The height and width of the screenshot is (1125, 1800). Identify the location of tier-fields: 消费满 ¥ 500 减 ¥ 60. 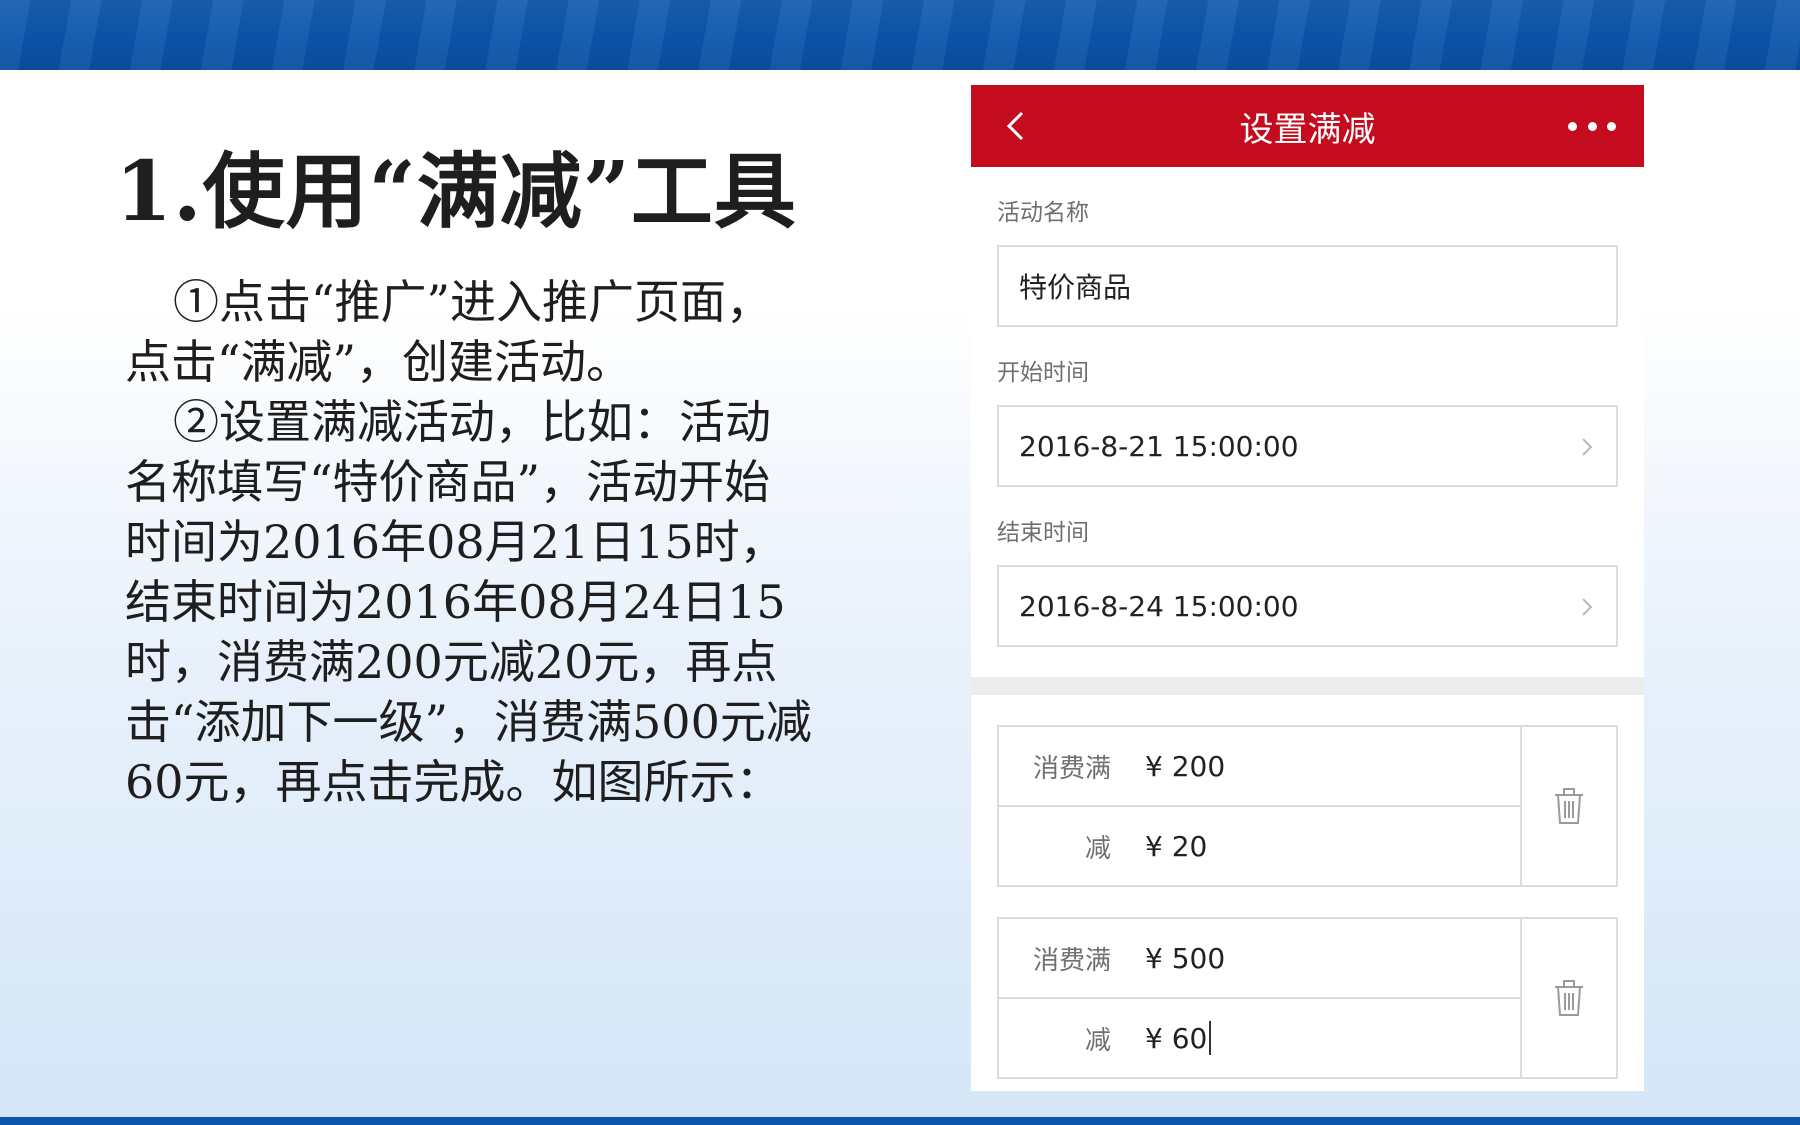
(1260, 998).